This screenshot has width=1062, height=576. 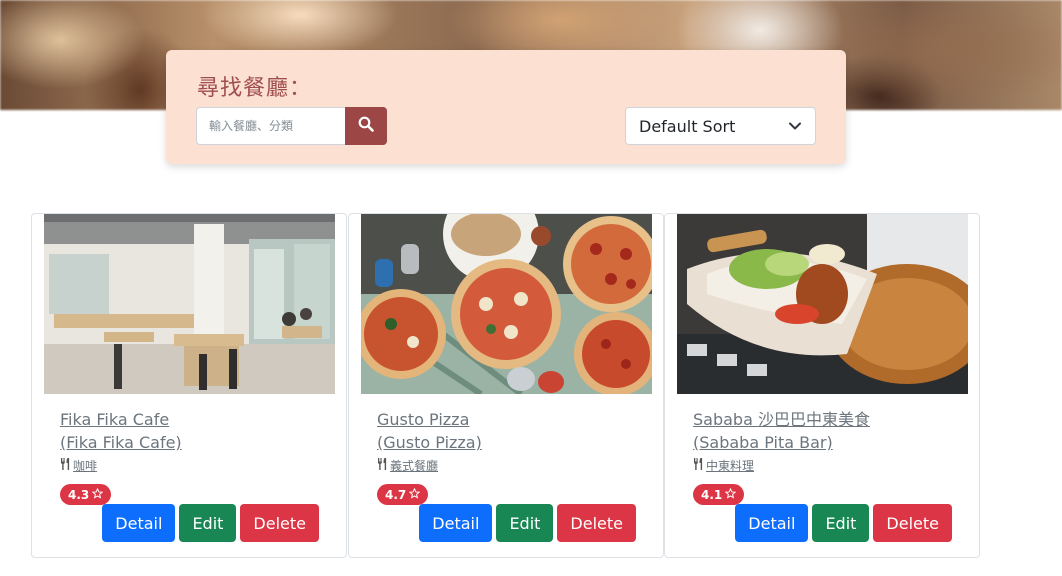 I want to click on restaurant-name-en: (Sababa Pita Bar), so click(x=828, y=442).